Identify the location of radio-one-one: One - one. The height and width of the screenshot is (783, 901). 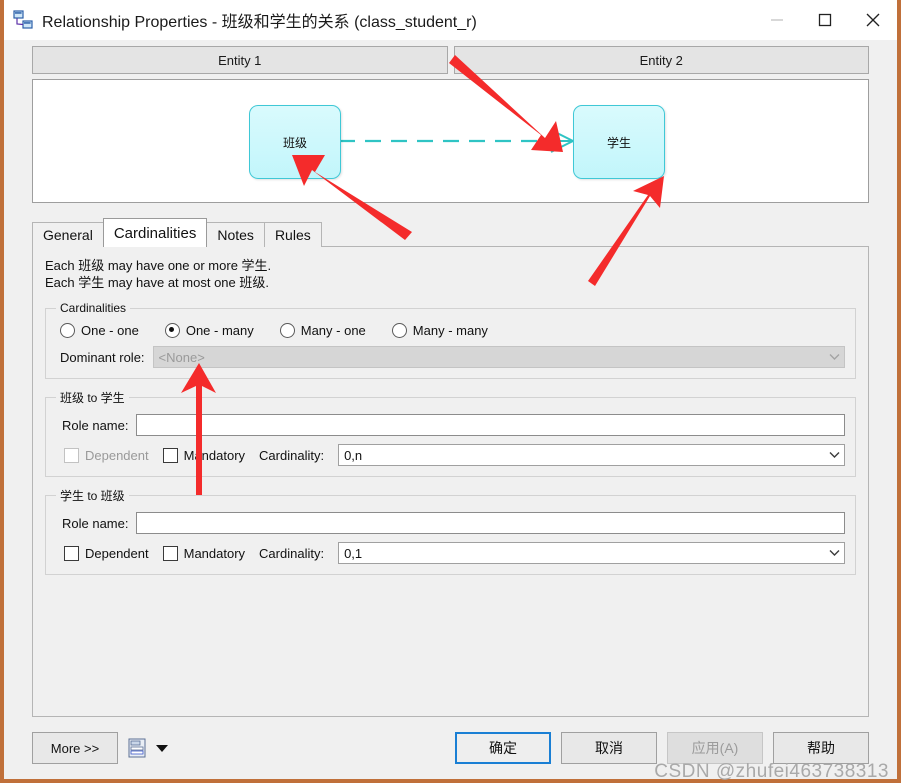
(99, 330).